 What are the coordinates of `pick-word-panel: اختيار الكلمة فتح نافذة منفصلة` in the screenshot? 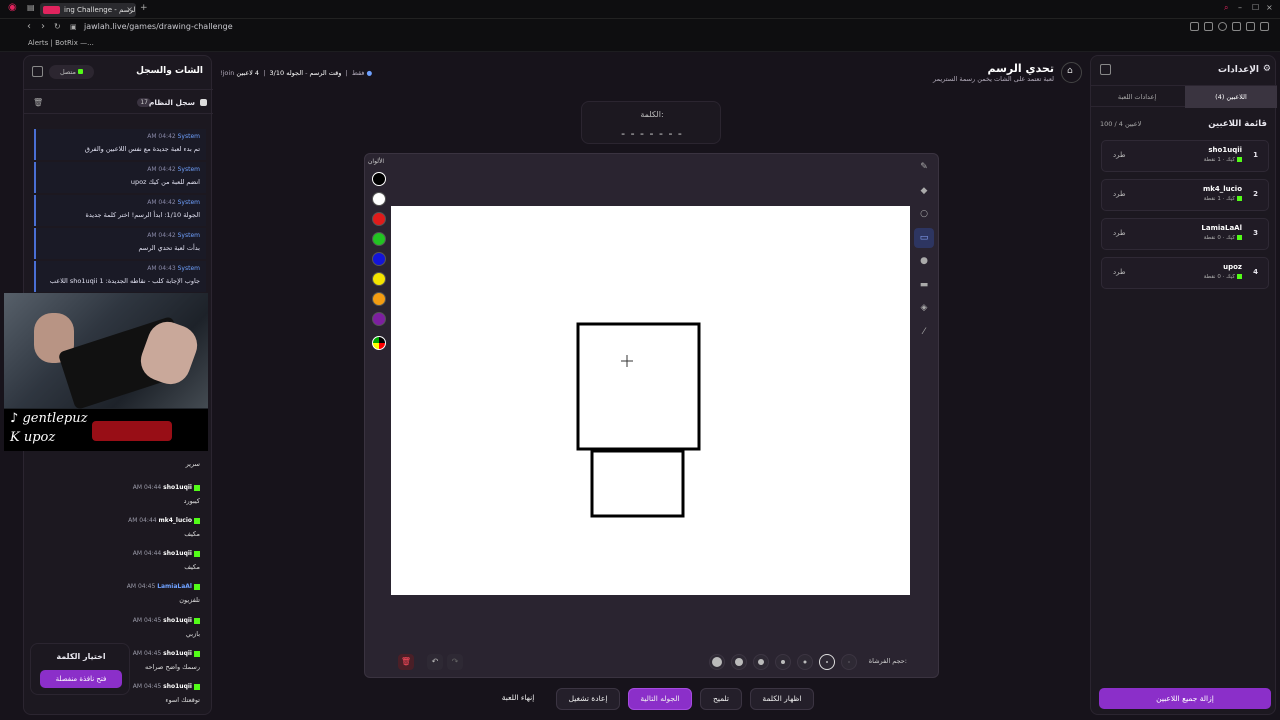 It's located at (80, 669).